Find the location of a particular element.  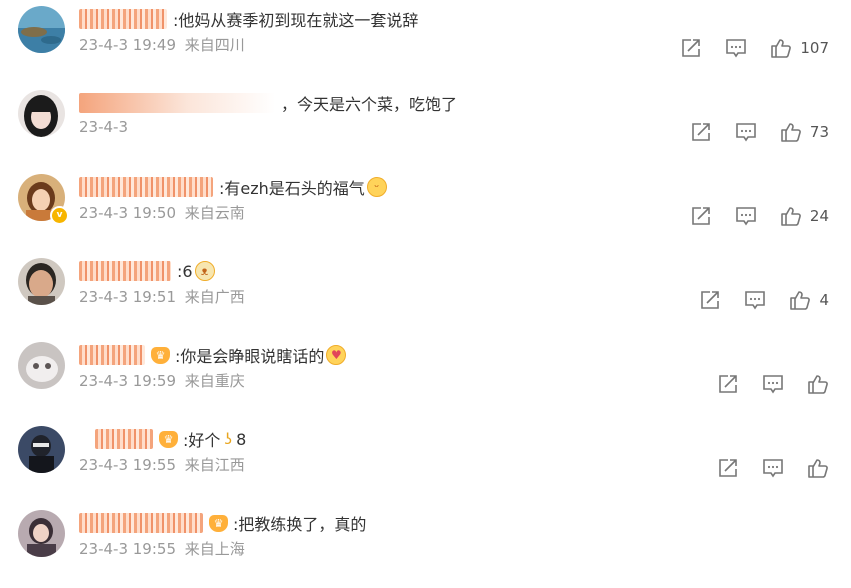

hook-emoji-icon: ʖ is located at coordinates (228, 439).